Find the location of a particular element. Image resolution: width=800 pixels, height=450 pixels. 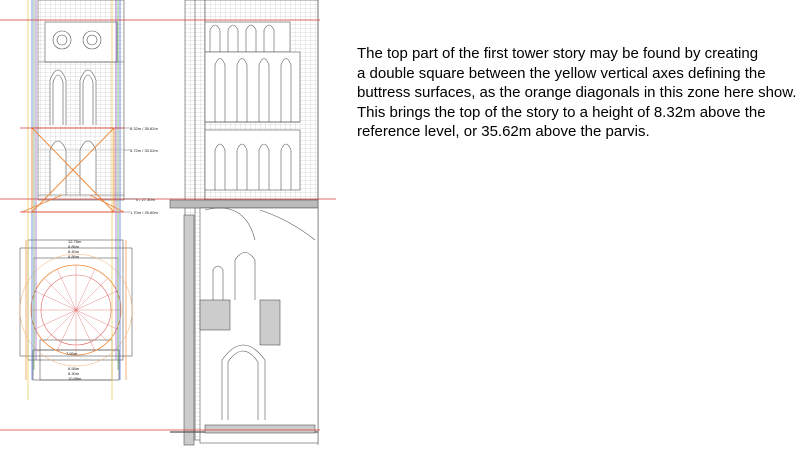

plan-circle is located at coordinates (76, 310).